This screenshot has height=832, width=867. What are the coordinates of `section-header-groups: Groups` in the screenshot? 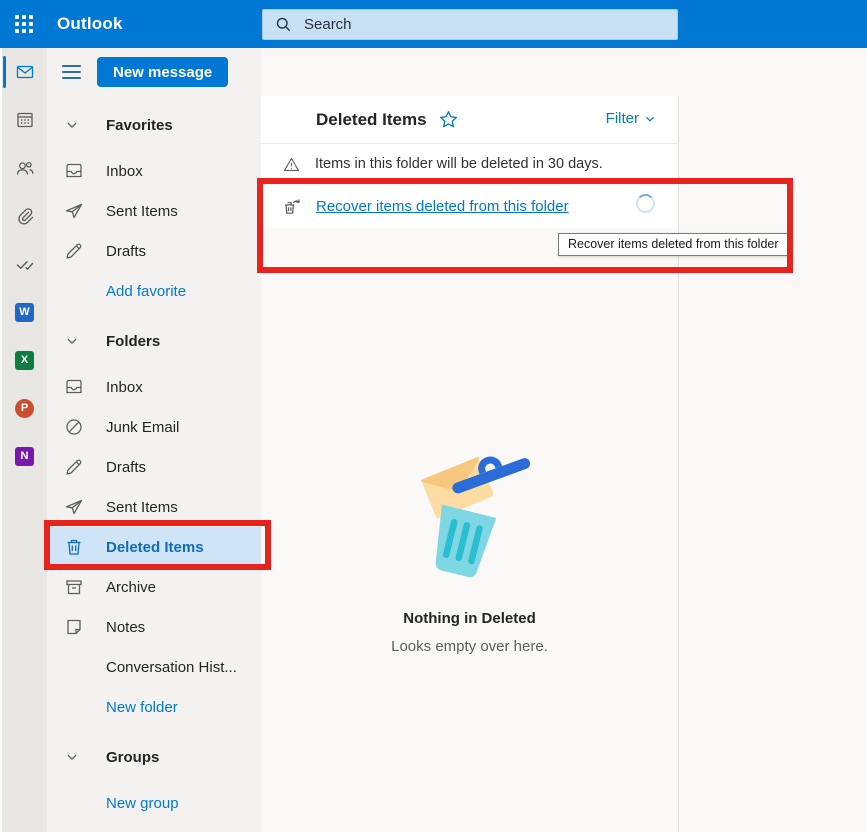 It's located at (154, 757).